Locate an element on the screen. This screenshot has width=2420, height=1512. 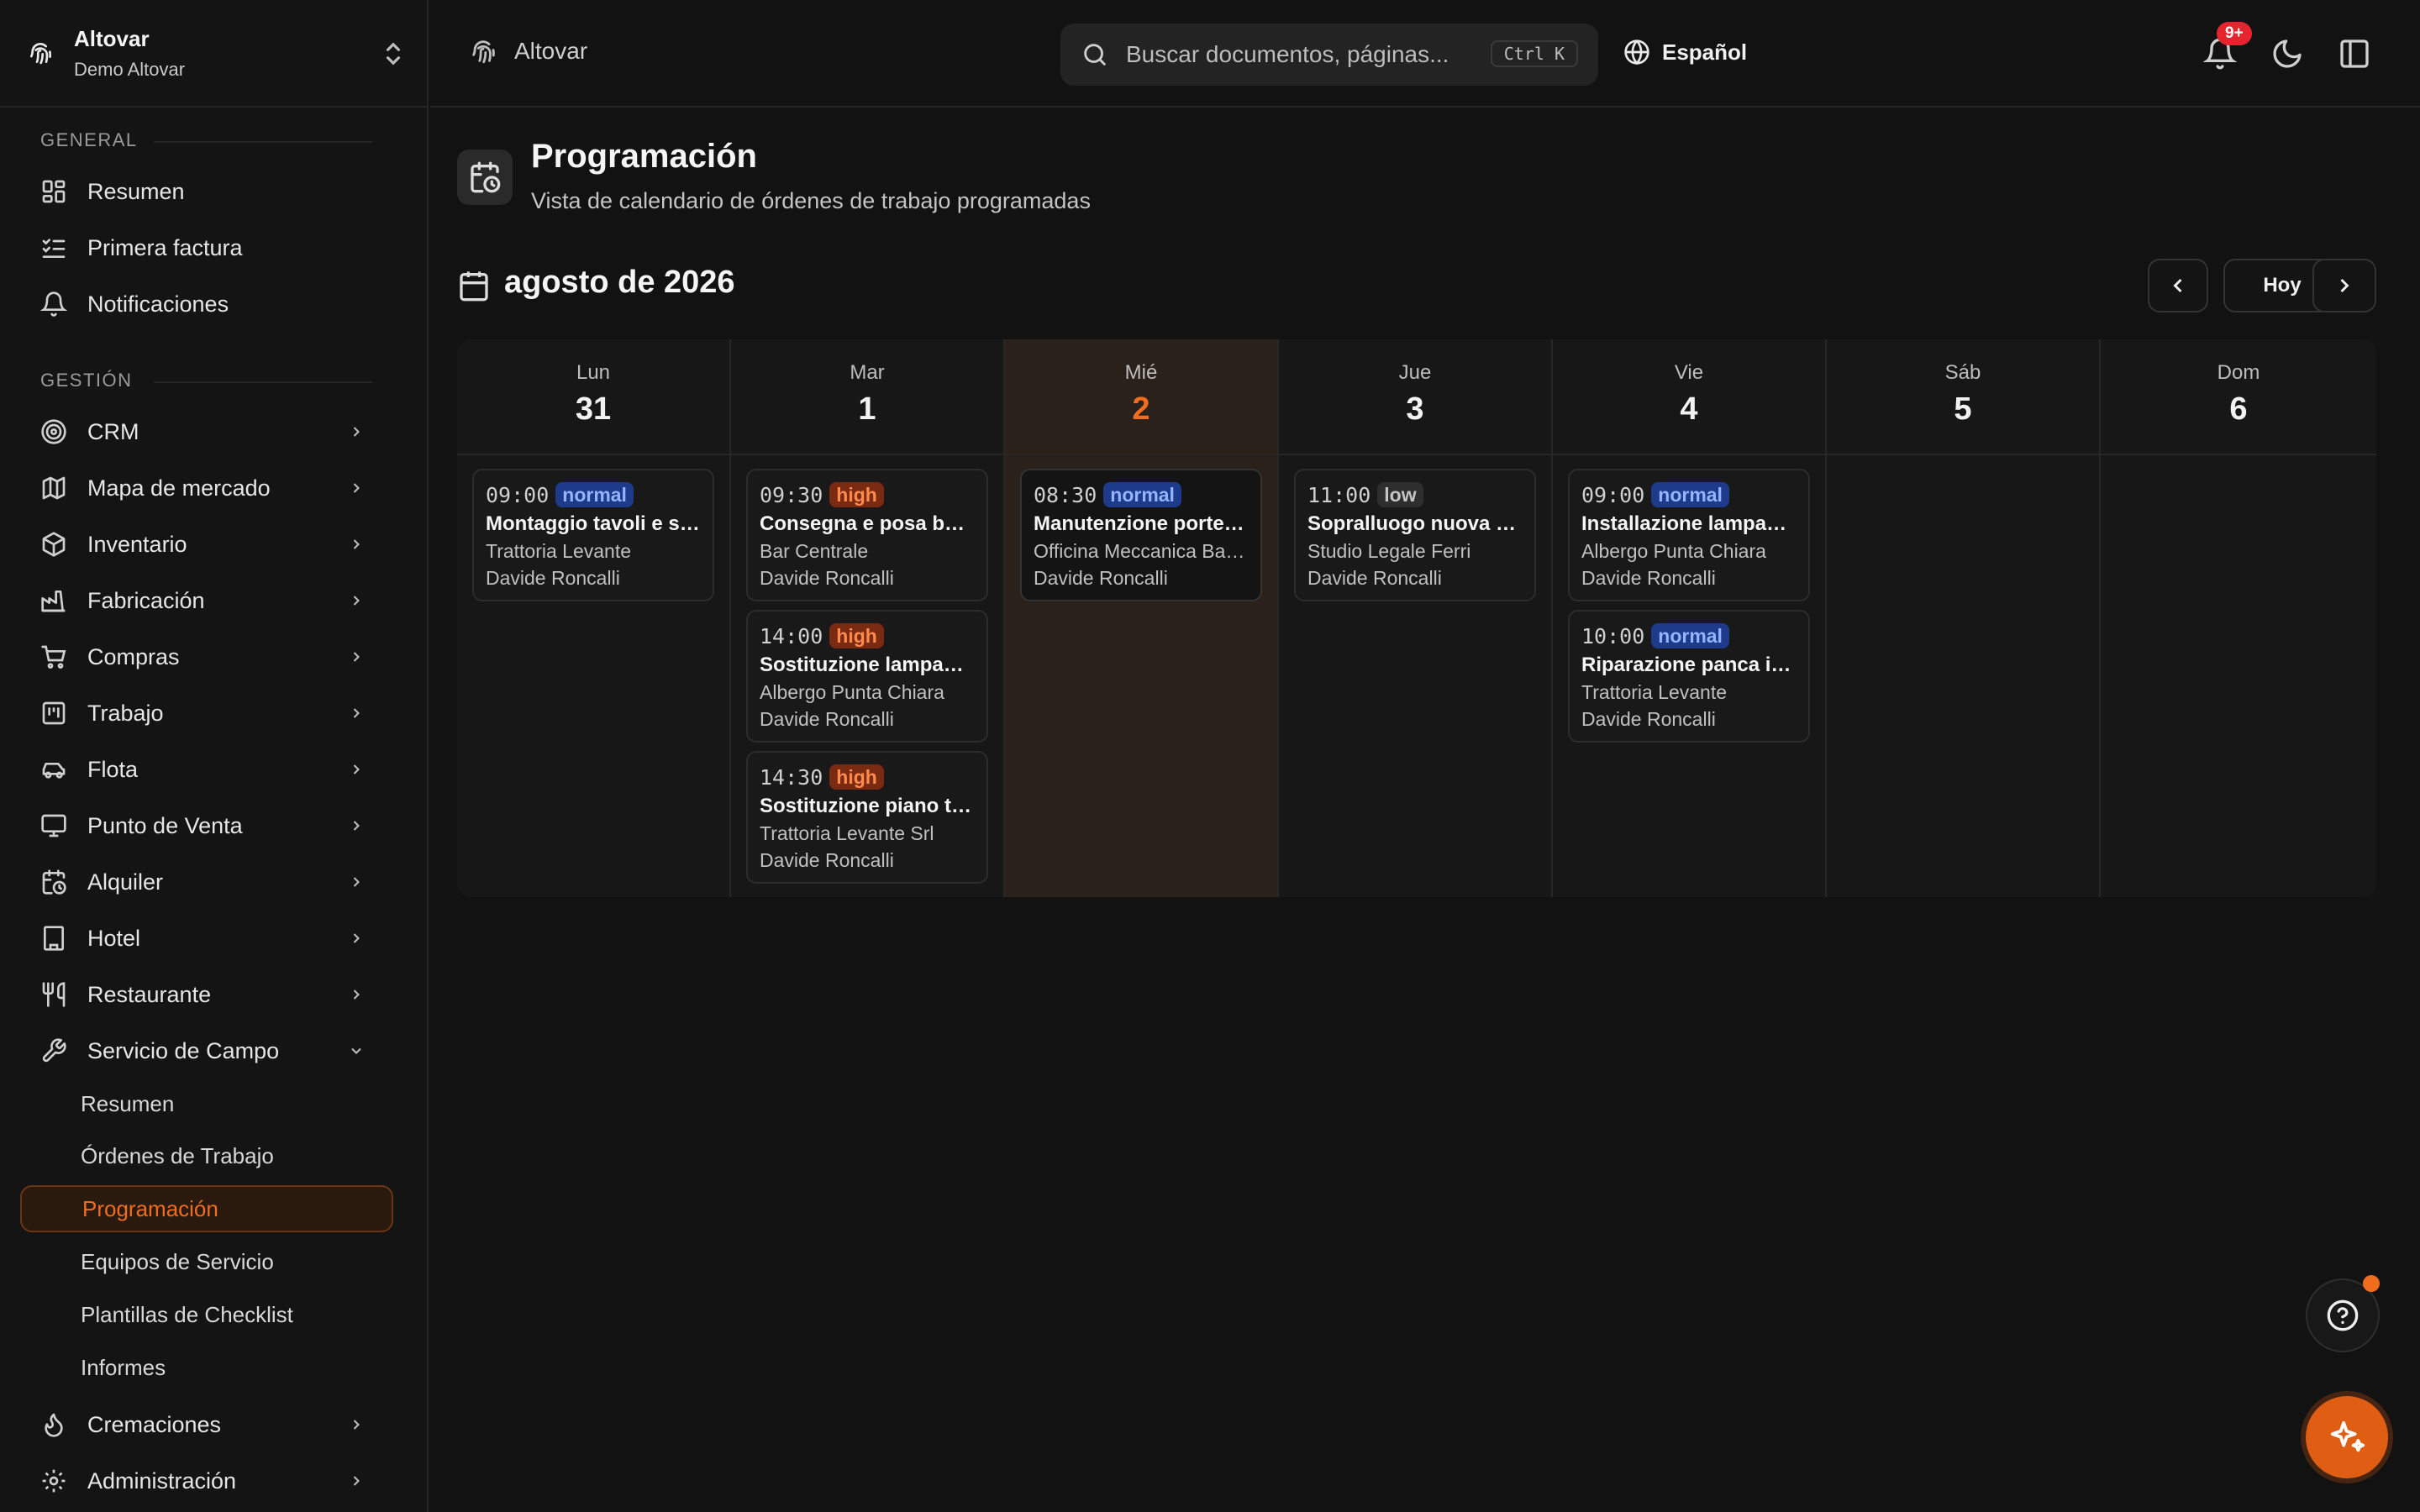
kanban-icon is located at coordinates (54, 713).